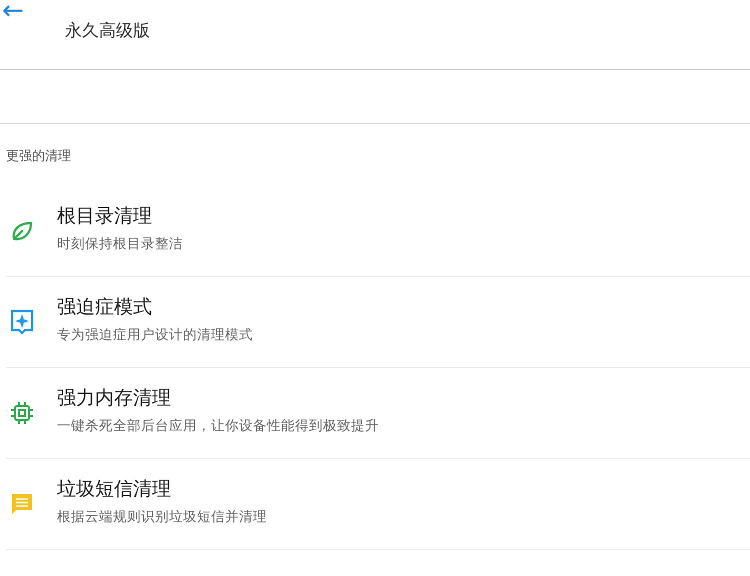 Image resolution: width=750 pixels, height=576 pixels. Describe the element at coordinates (107, 31) in the screenshot. I see `page-title: 永久高级版` at that location.